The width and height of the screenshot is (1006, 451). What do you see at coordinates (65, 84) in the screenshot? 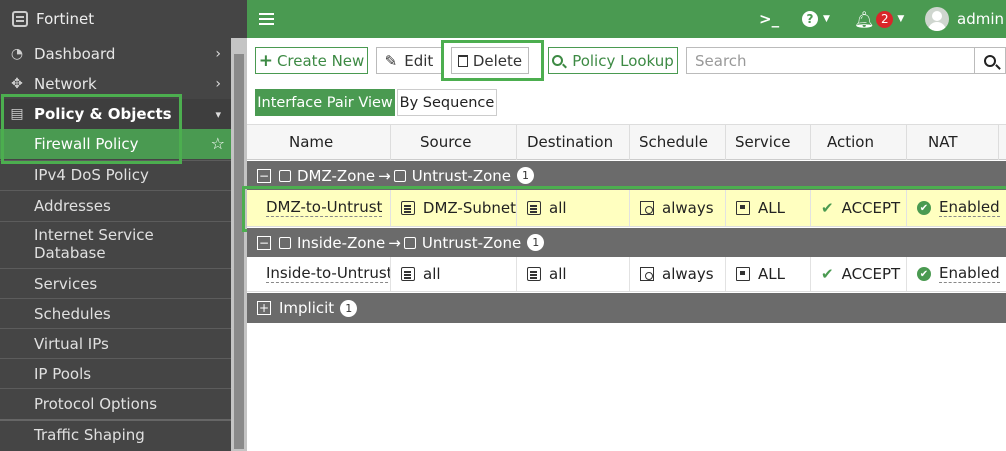
I see `sidebar-item-label: Network` at bounding box center [65, 84].